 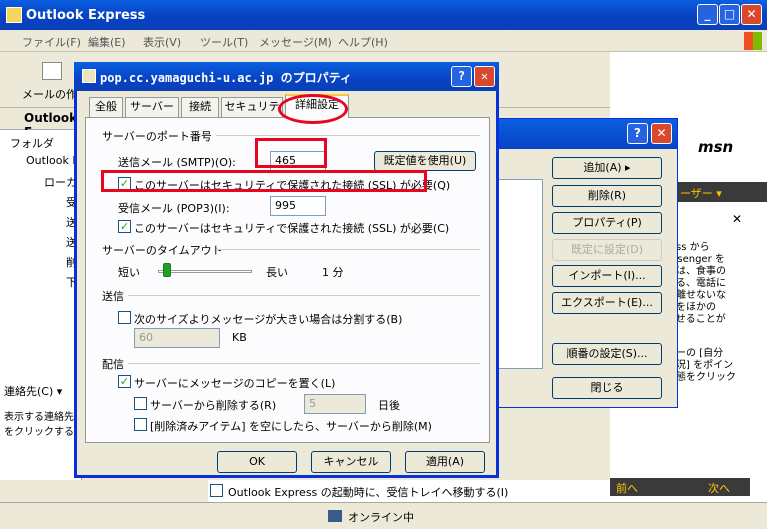 I want to click on kb-label: KB, so click(x=239, y=337).